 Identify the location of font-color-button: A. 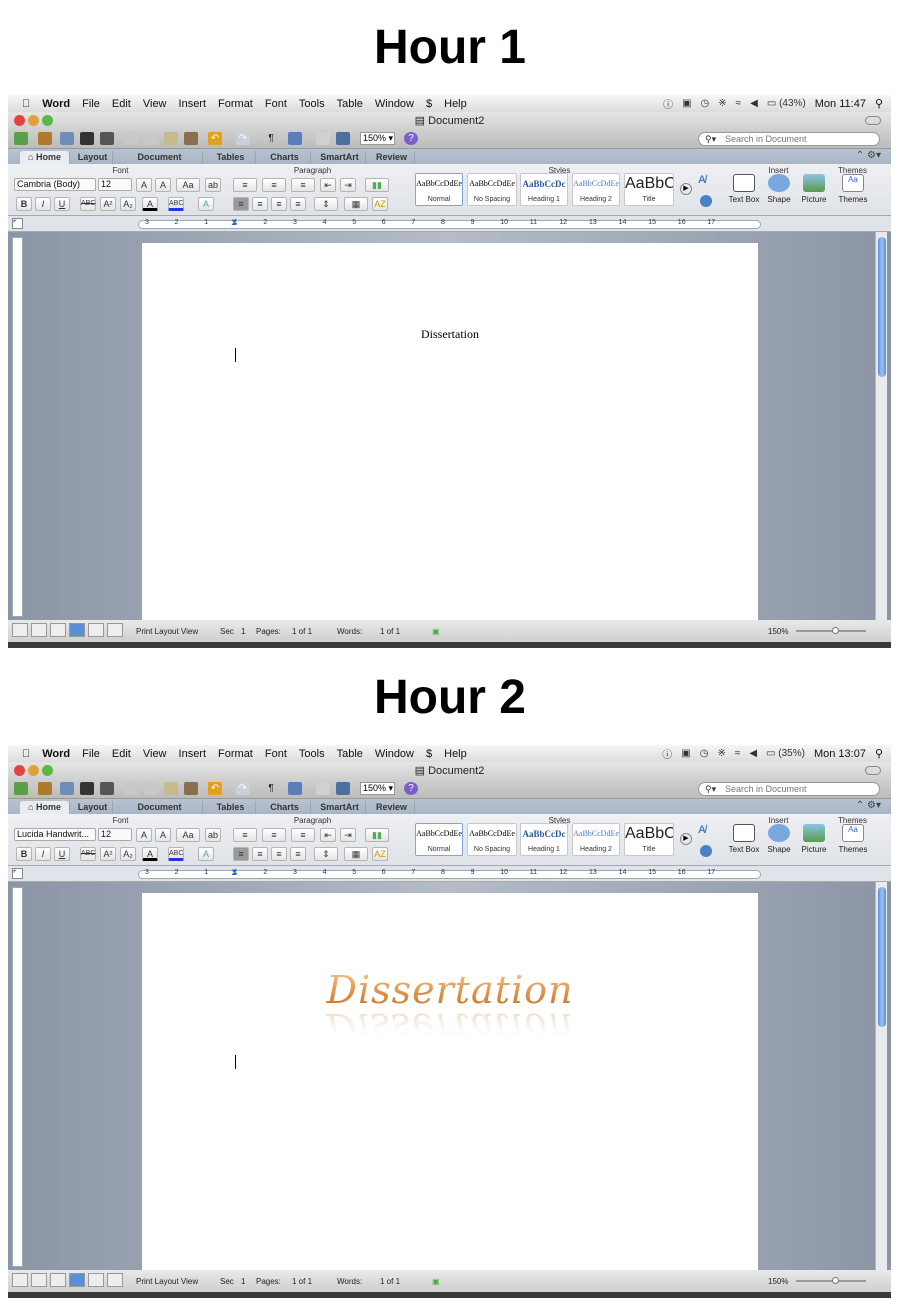
(150, 854).